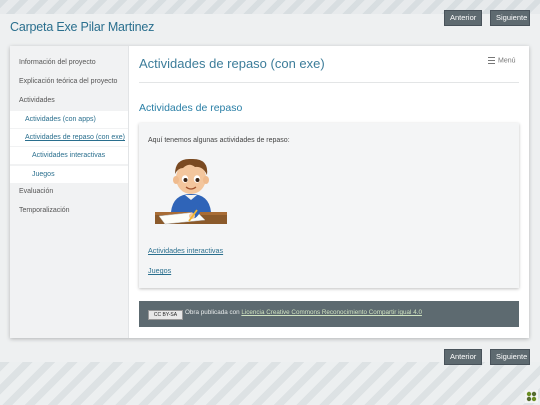 The height and width of the screenshot is (405, 540). What do you see at coordinates (507, 61) in the screenshot?
I see `menu-label: Menú` at bounding box center [507, 61].